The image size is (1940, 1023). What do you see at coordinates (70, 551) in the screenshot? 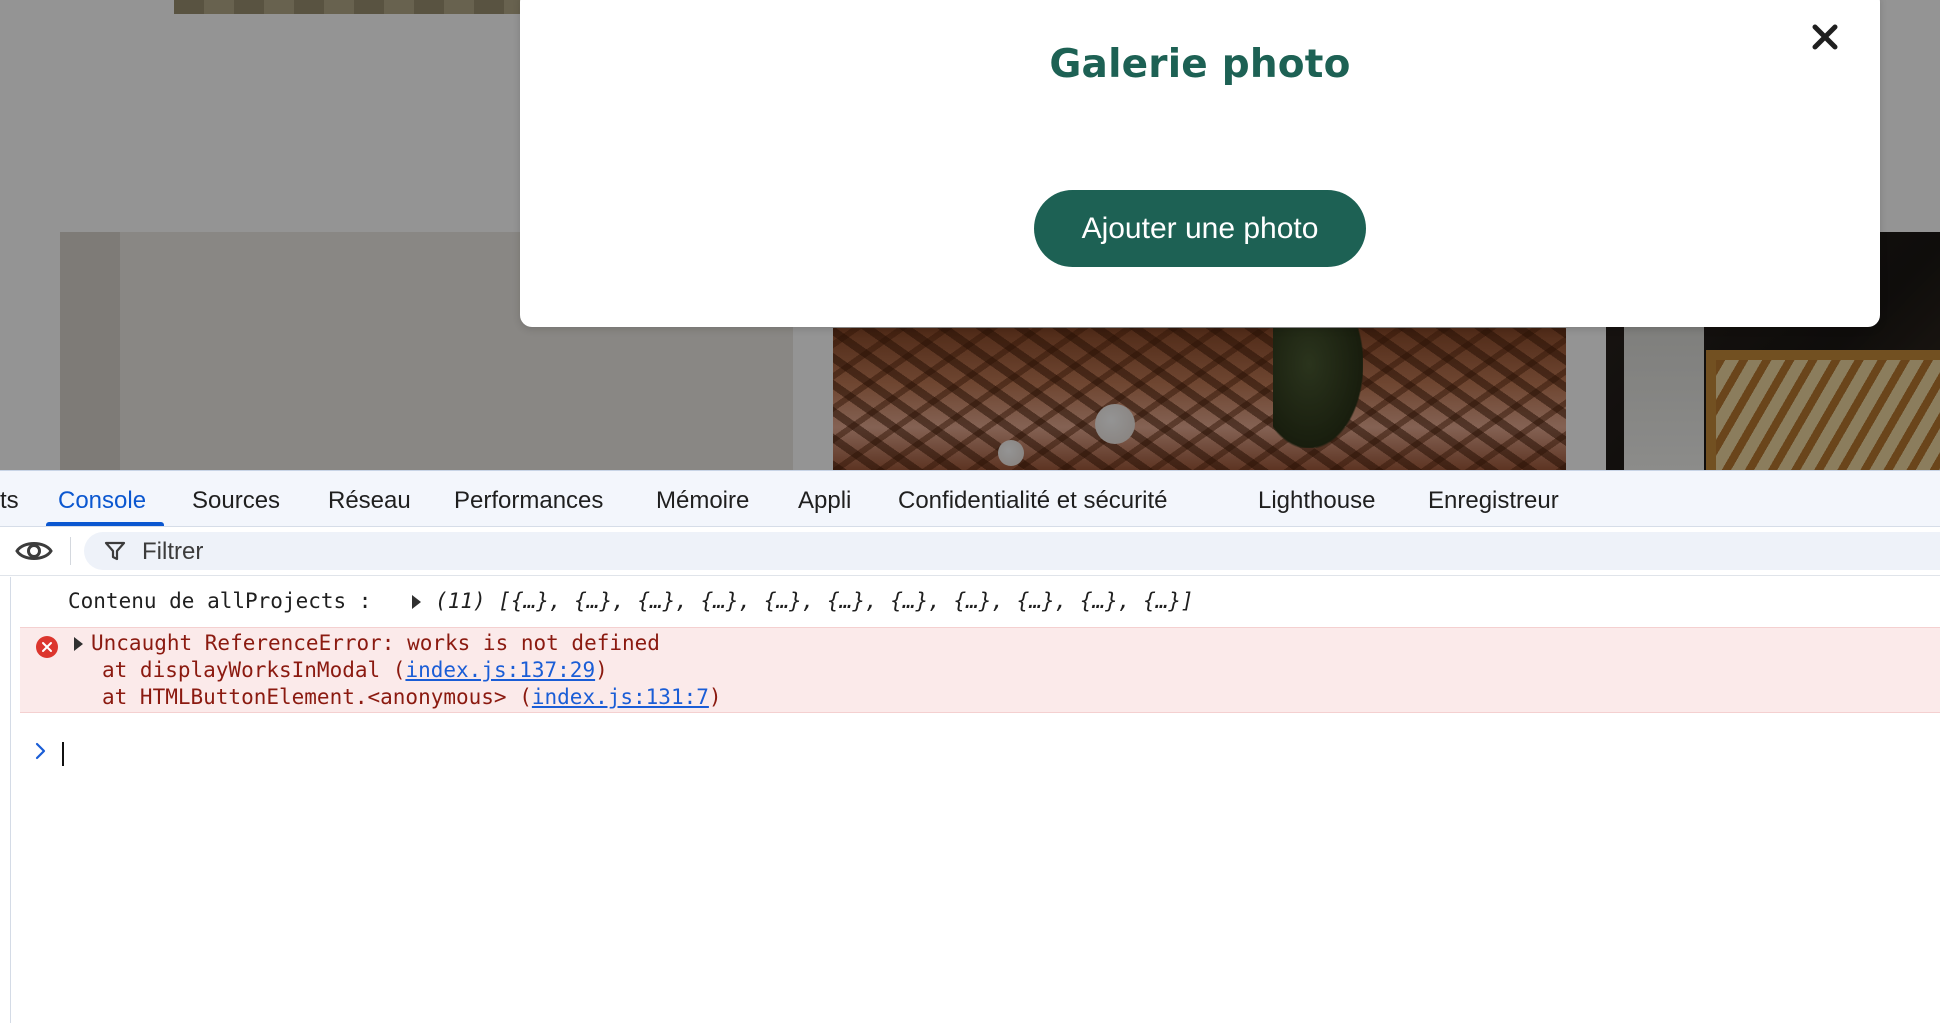
I see `toolbar-divider` at bounding box center [70, 551].